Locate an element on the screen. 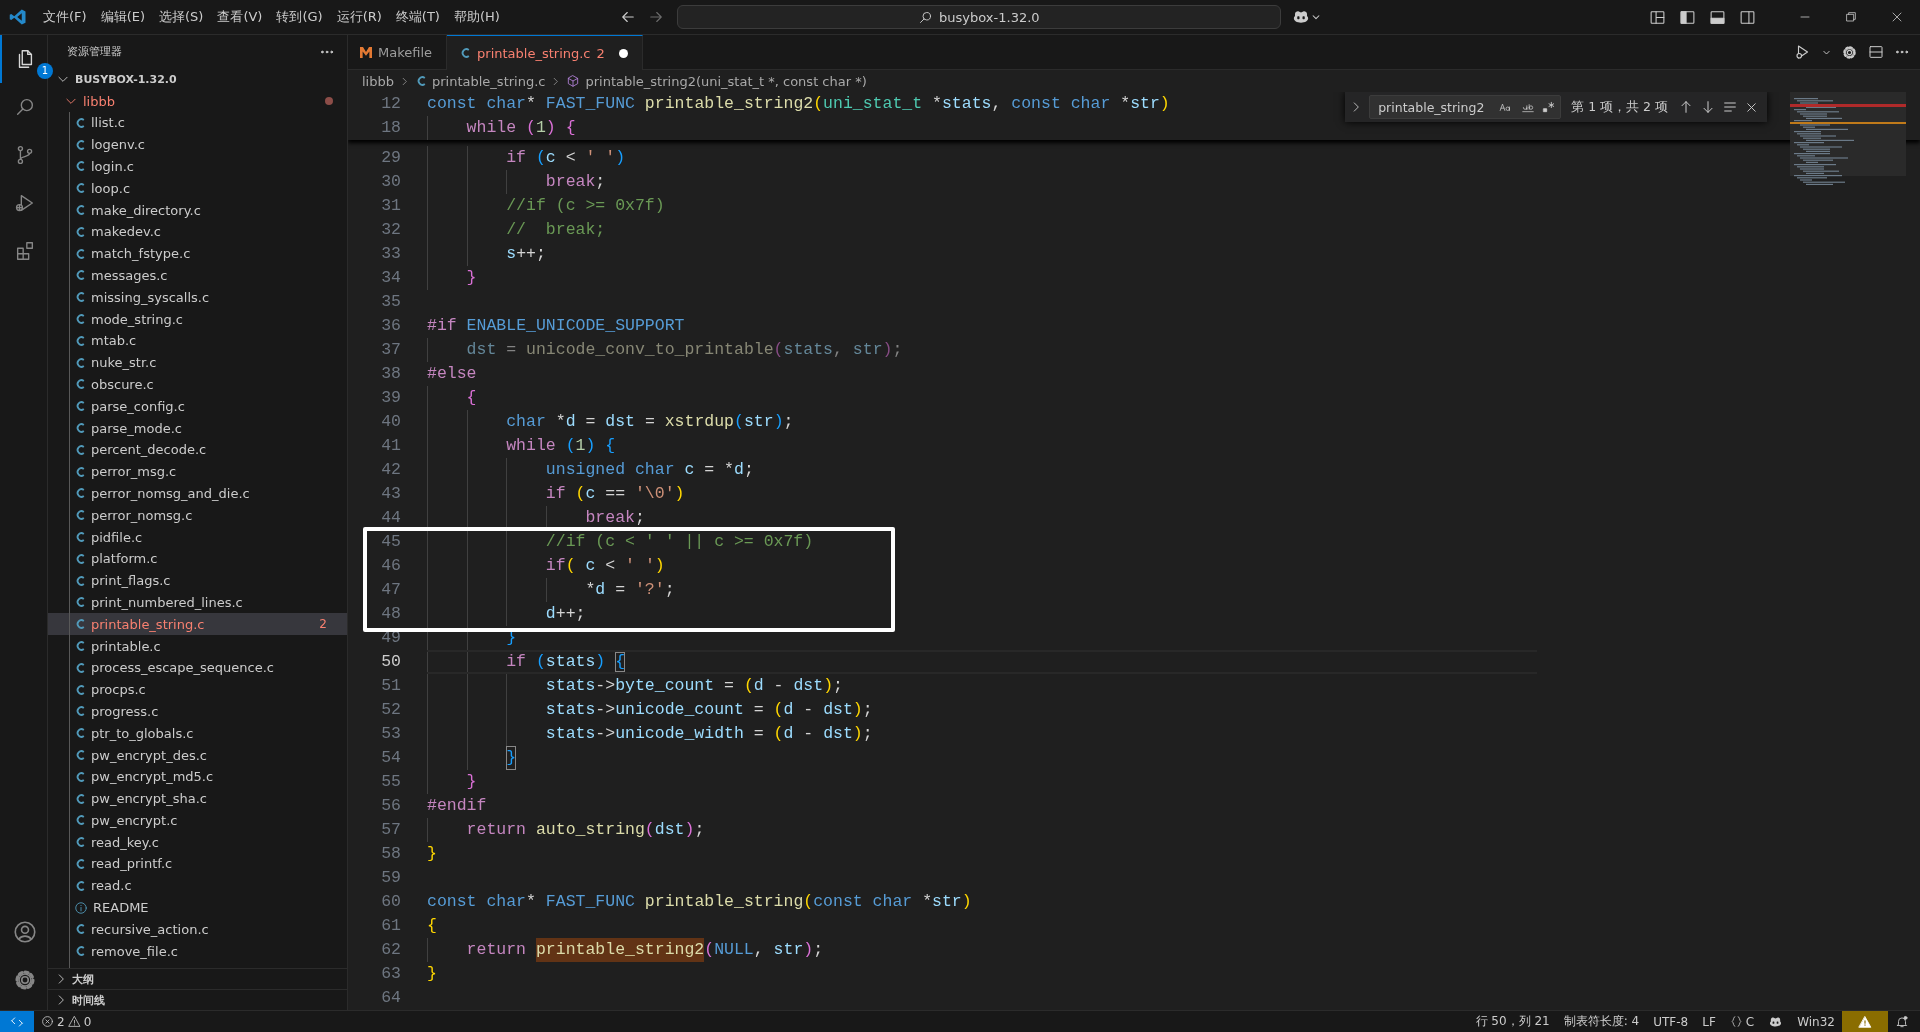  caret-icon is located at coordinates (1315, 17).